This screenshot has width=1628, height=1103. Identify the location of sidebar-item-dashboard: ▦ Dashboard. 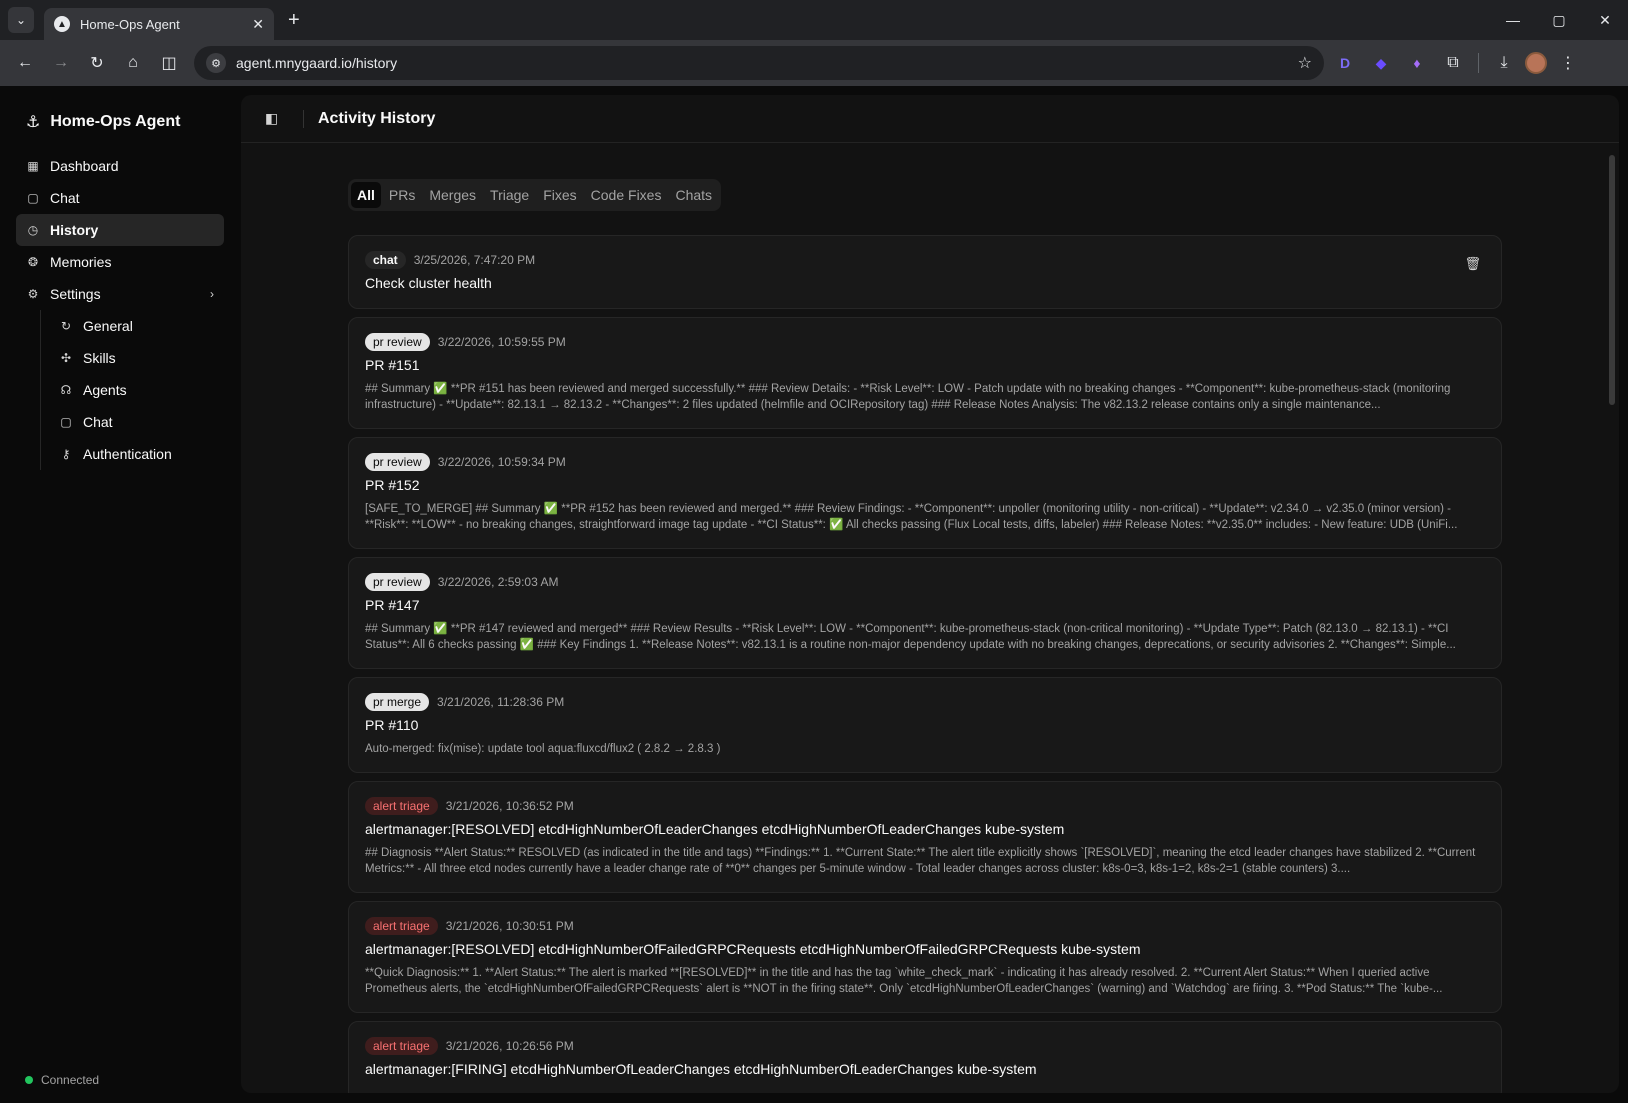
(120, 166).